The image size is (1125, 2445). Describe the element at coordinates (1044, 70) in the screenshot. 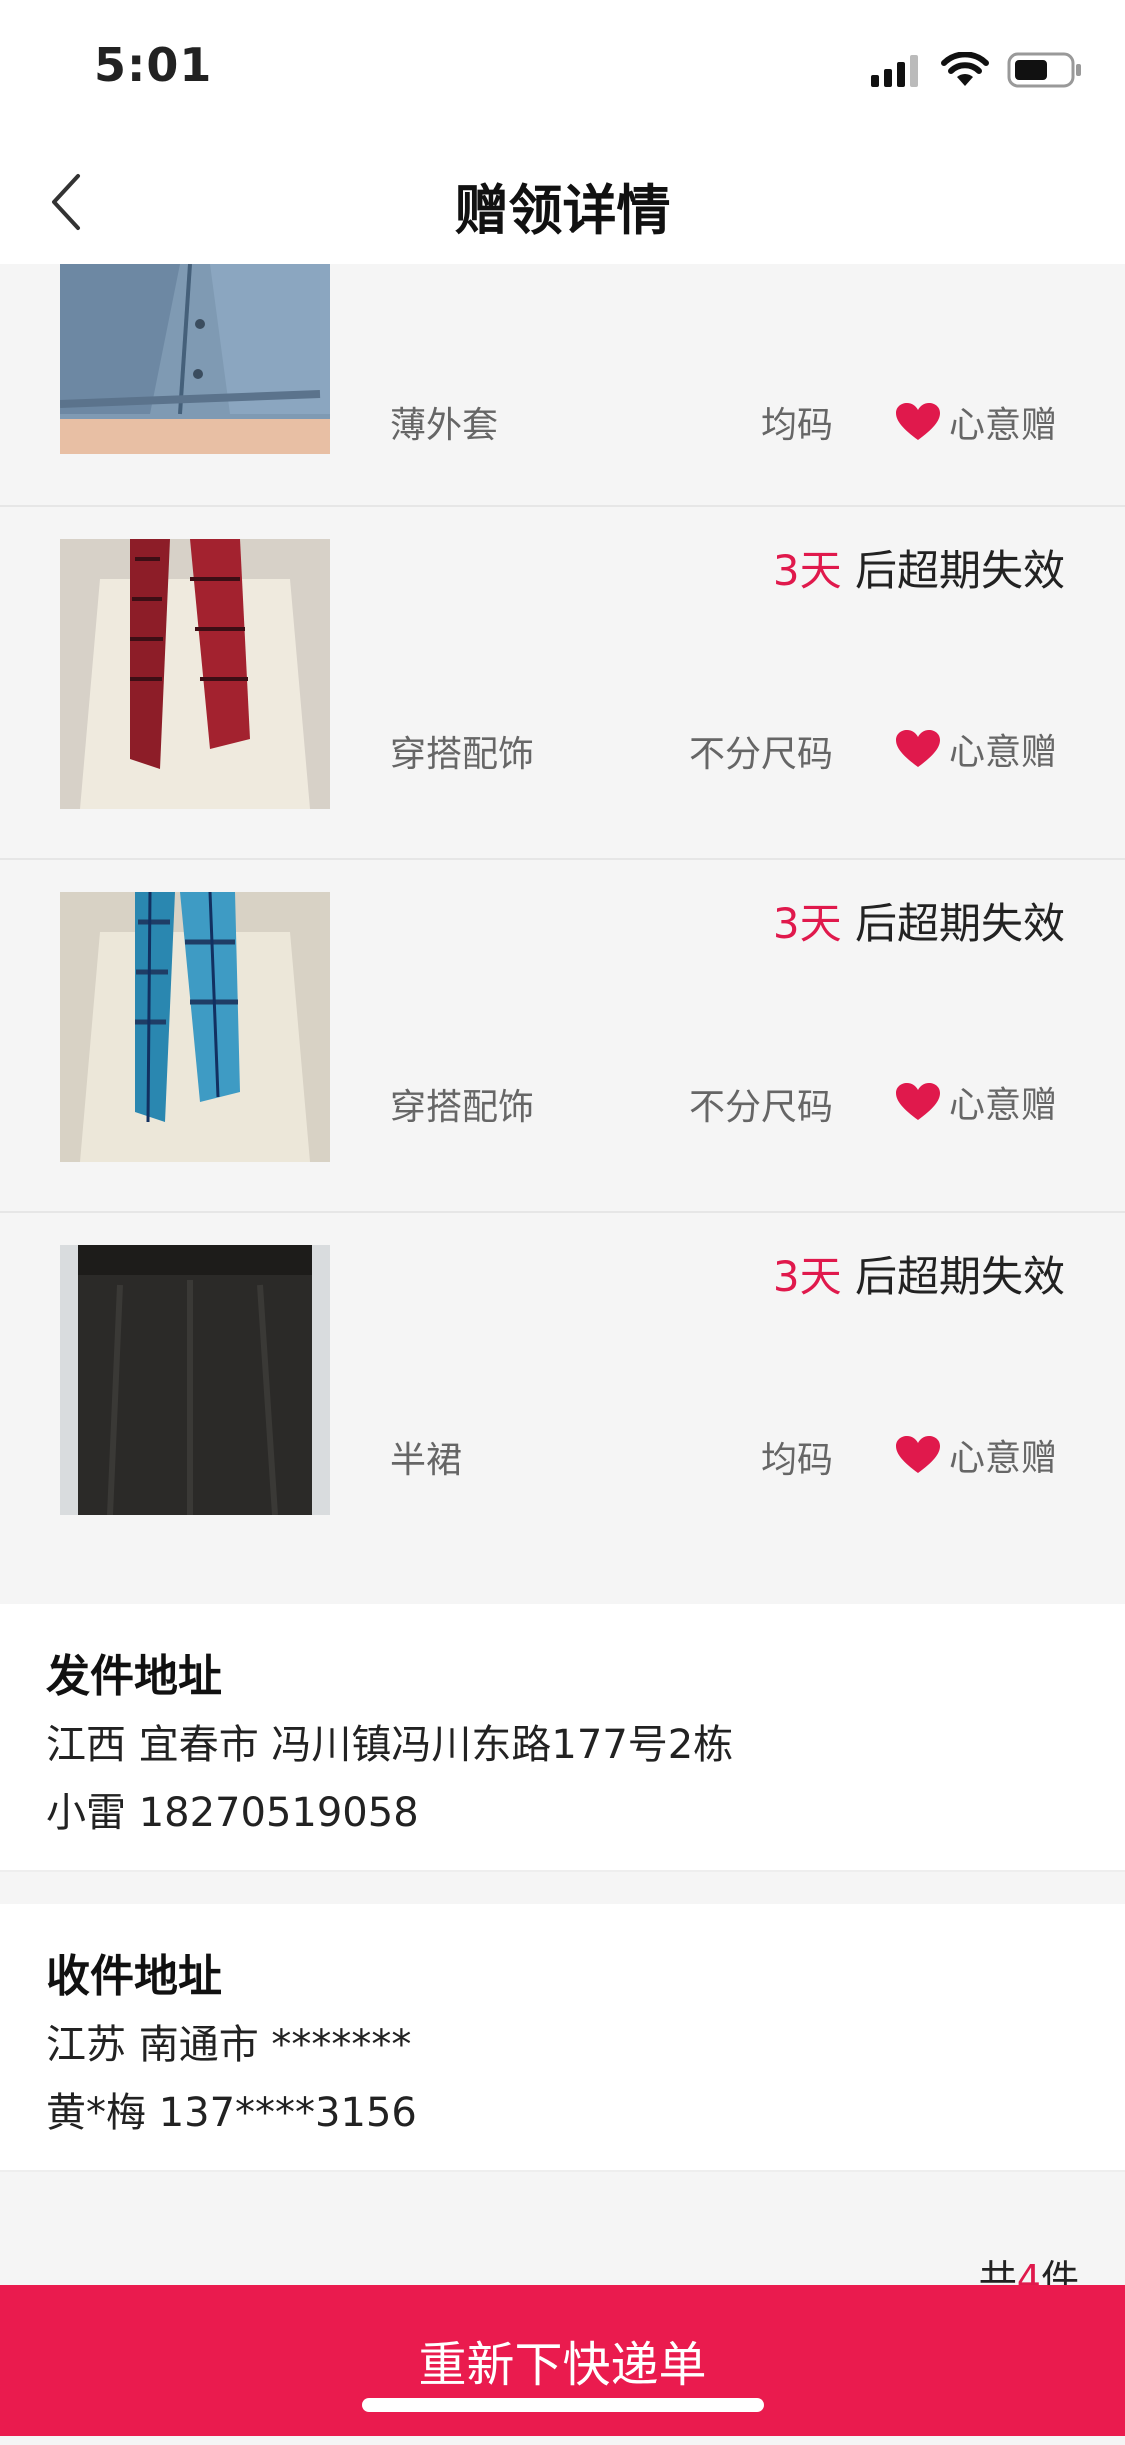

I see `battery-icon` at that location.